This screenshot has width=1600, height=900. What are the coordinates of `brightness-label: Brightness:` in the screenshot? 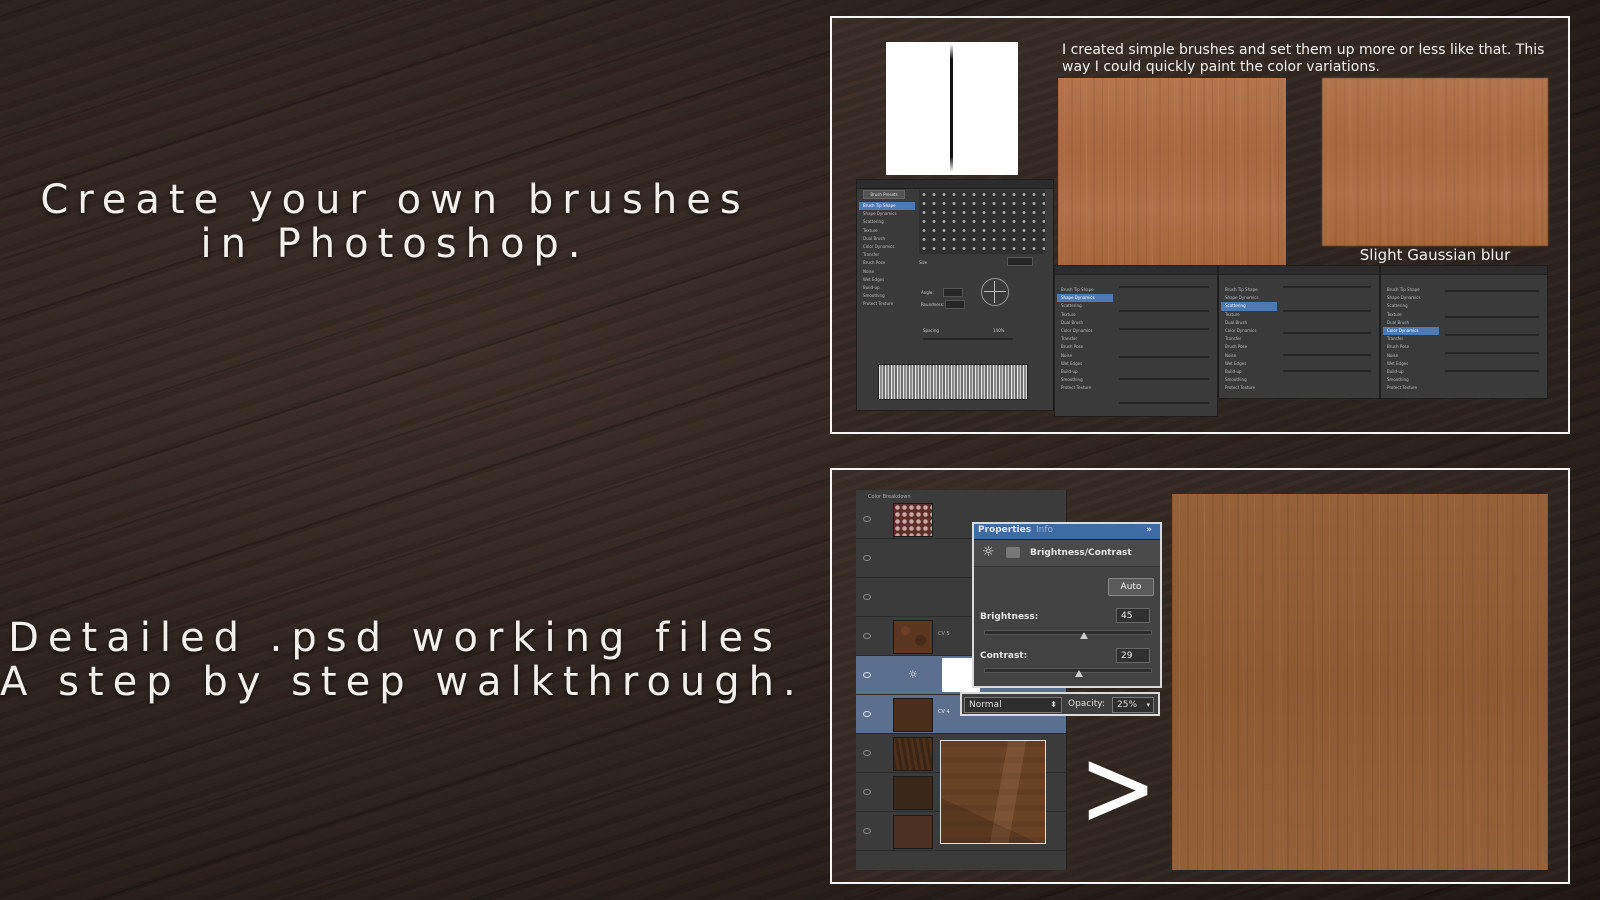 It's located at (1009, 617).